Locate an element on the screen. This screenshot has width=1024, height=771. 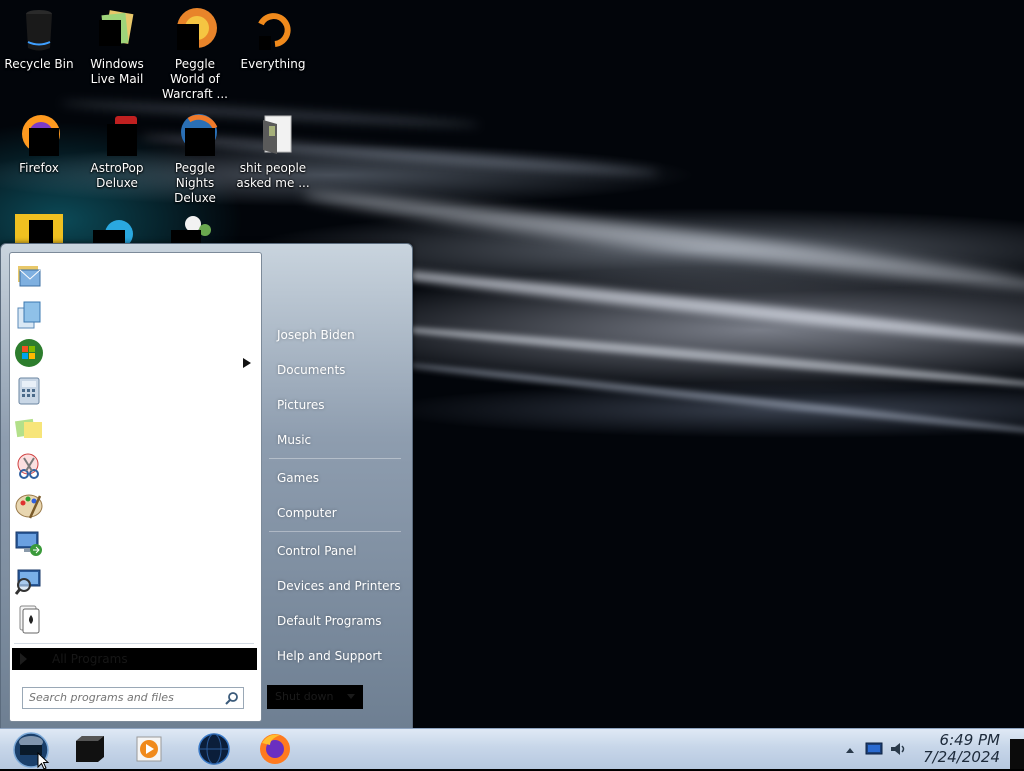
everything-search-icon is located at coordinates (273, 30).